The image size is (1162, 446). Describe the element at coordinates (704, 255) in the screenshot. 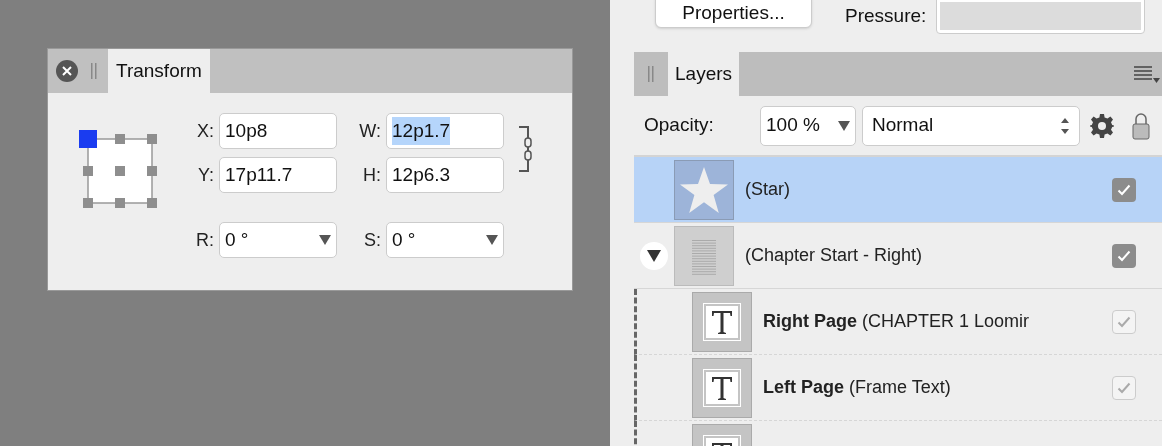

I see `page-thumbnail` at that location.